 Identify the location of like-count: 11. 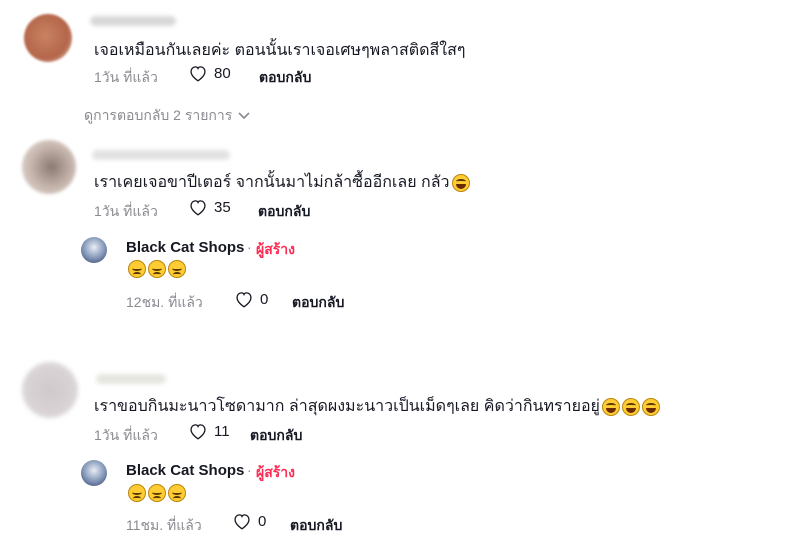
(222, 431).